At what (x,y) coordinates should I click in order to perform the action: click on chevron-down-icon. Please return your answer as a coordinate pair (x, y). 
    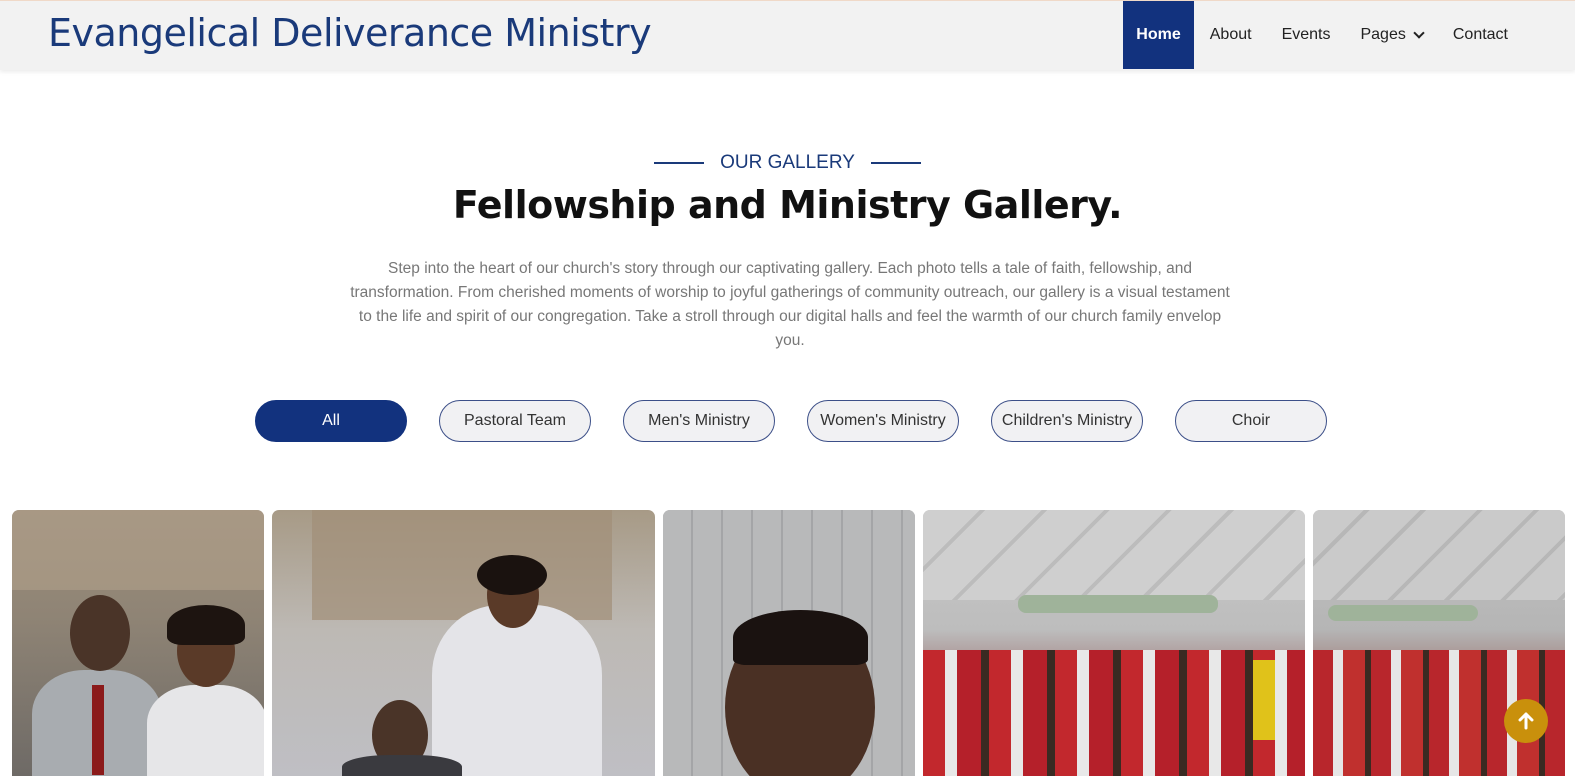
    Looking at the image, I should click on (1419, 33).